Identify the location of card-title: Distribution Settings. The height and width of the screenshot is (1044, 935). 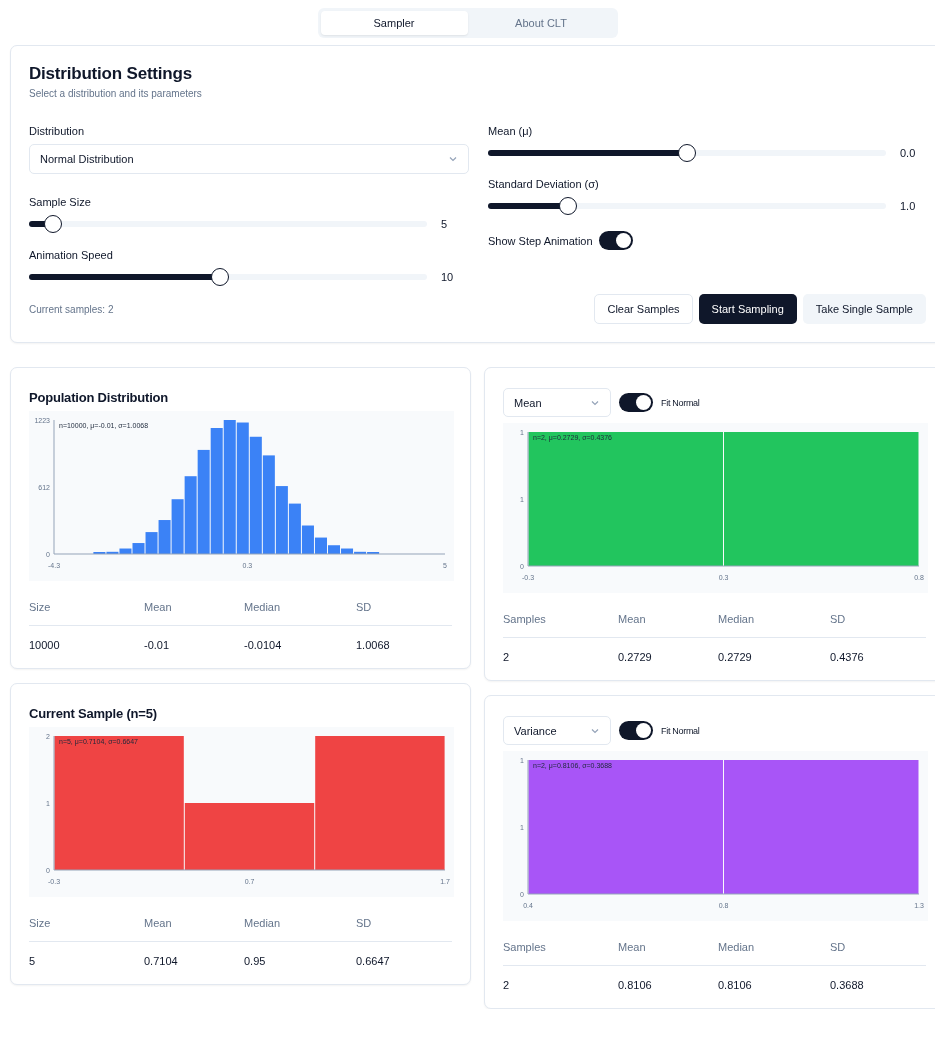
(111, 74).